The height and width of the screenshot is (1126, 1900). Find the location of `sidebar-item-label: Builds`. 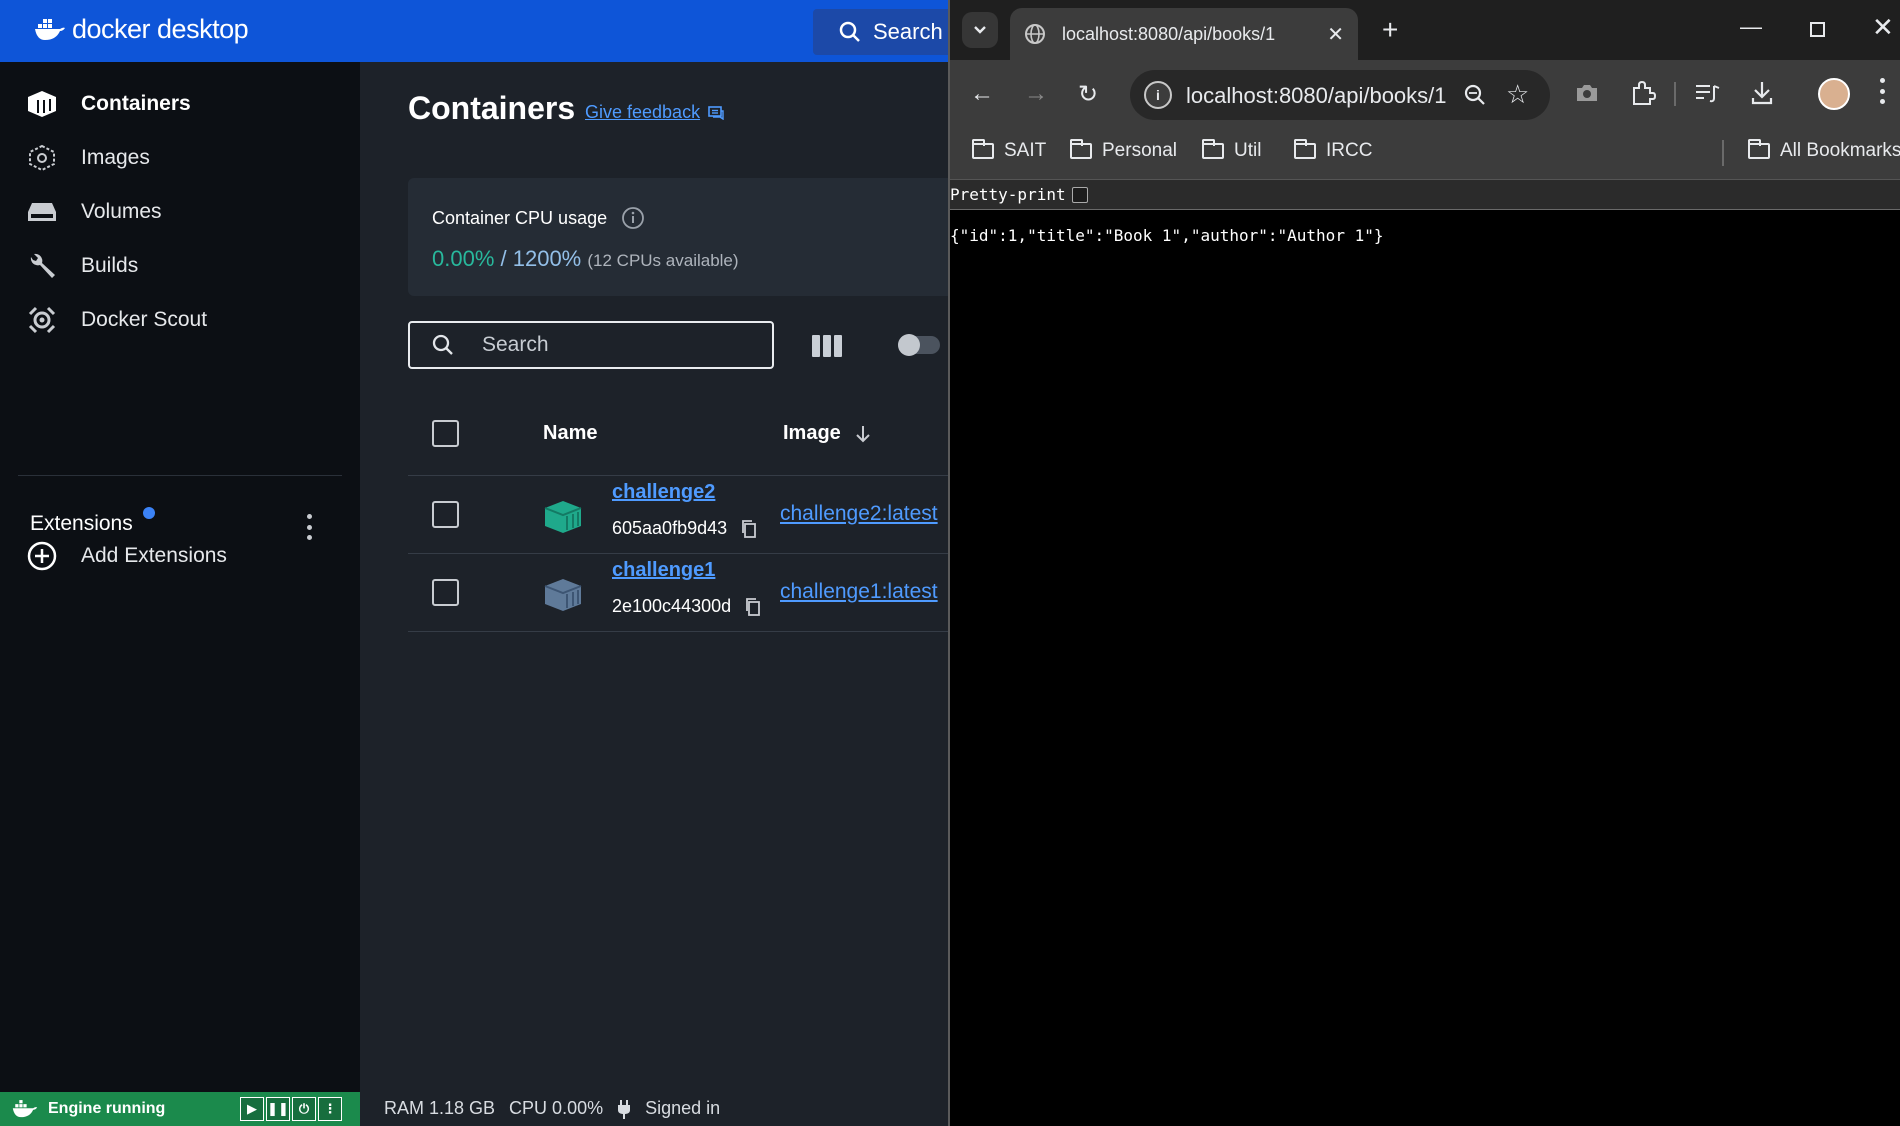

sidebar-item-label: Builds is located at coordinates (110, 265).